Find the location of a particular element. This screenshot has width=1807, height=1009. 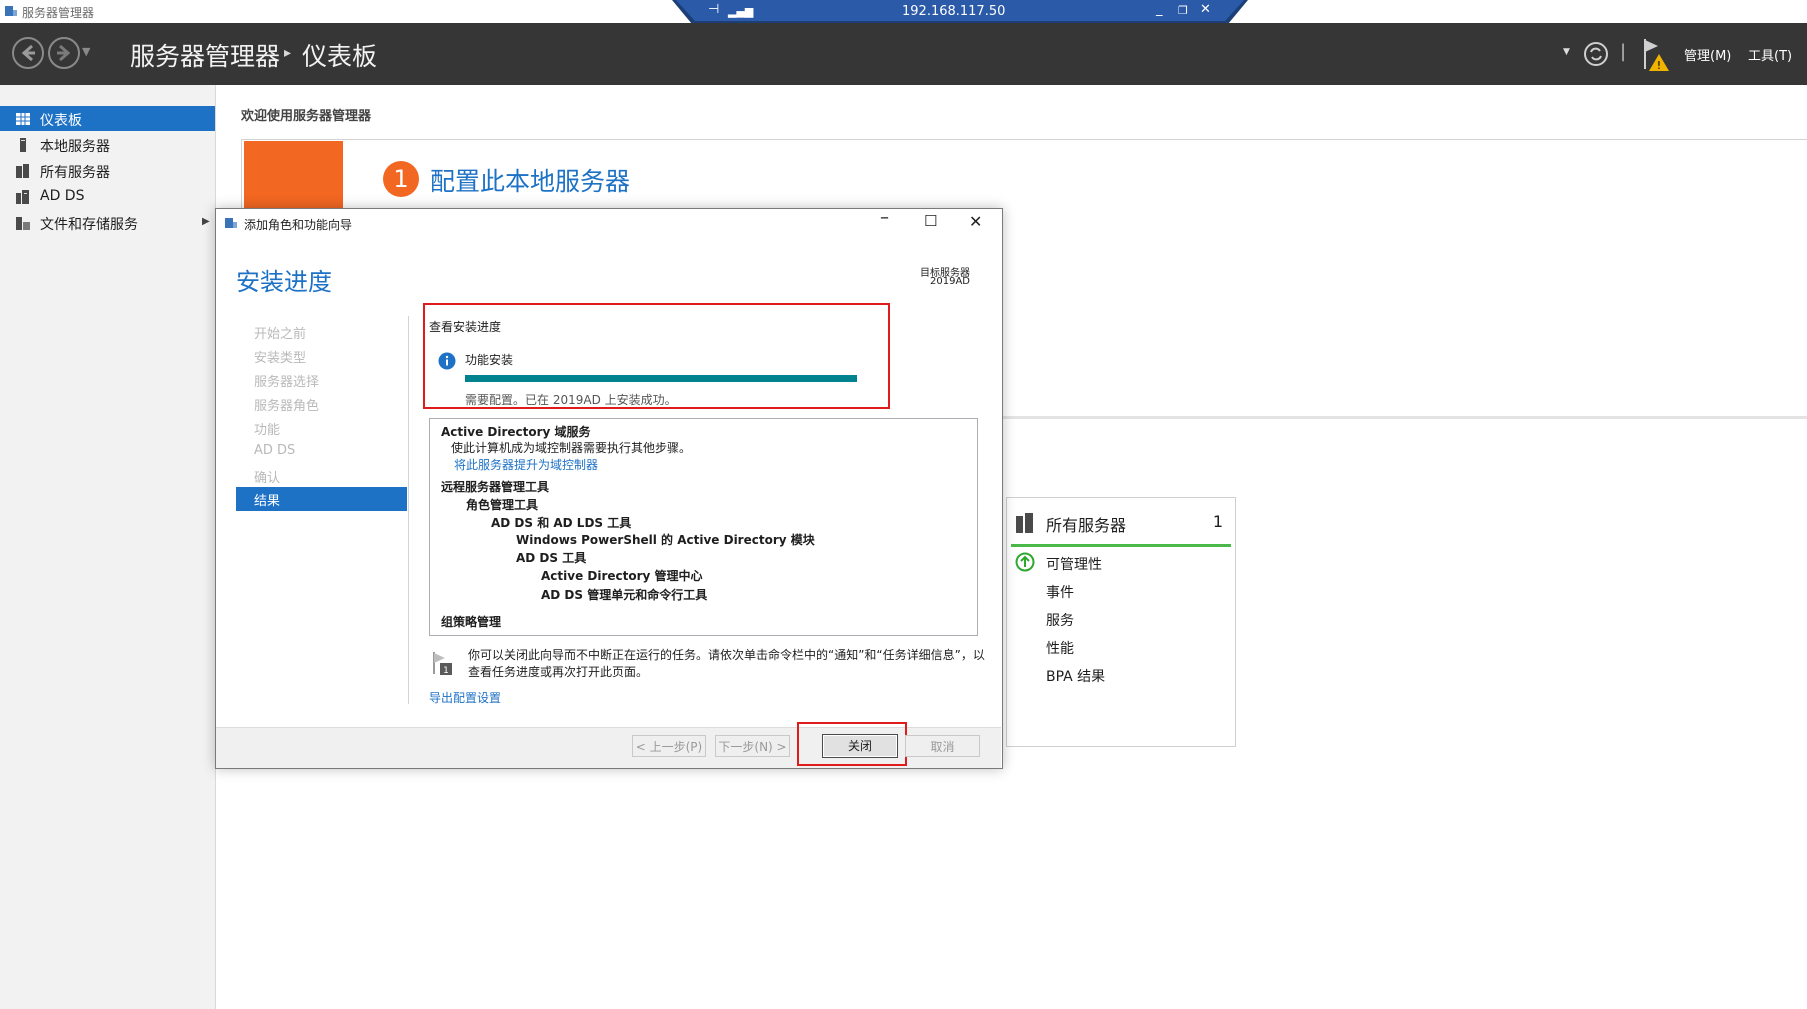

close-button: 关闭 is located at coordinates (860, 746).